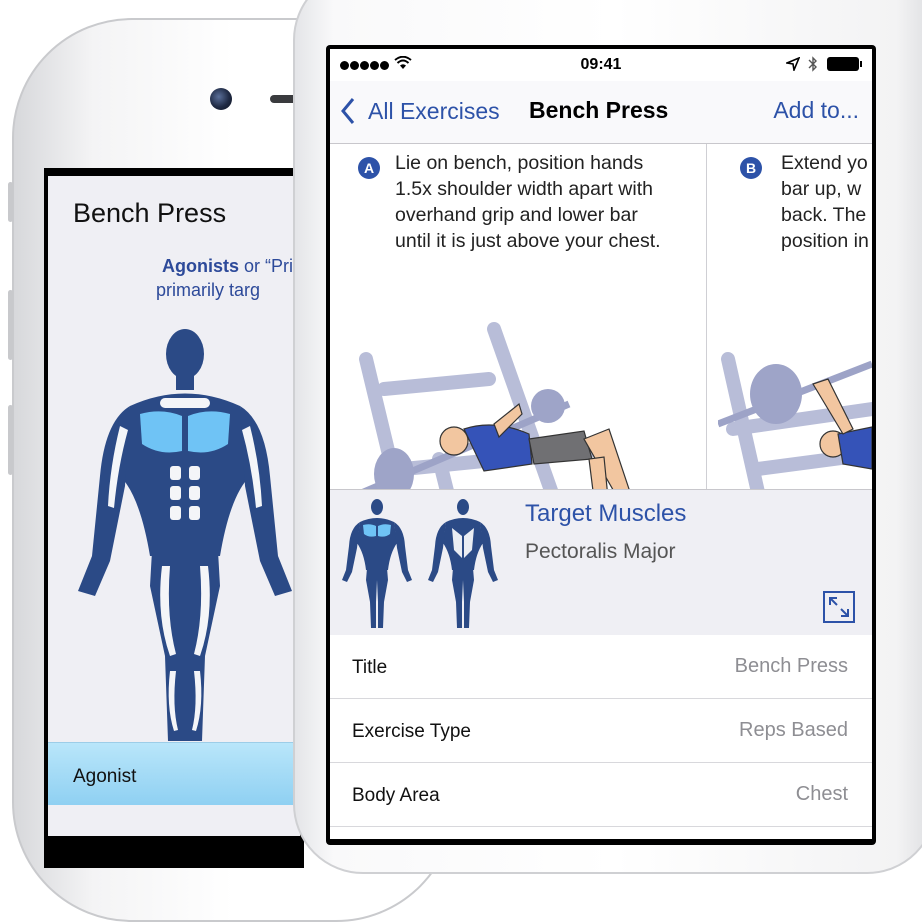 The image size is (922, 922). What do you see at coordinates (494, 405) in the screenshot?
I see `bench-press-step-a-illustration` at bounding box center [494, 405].